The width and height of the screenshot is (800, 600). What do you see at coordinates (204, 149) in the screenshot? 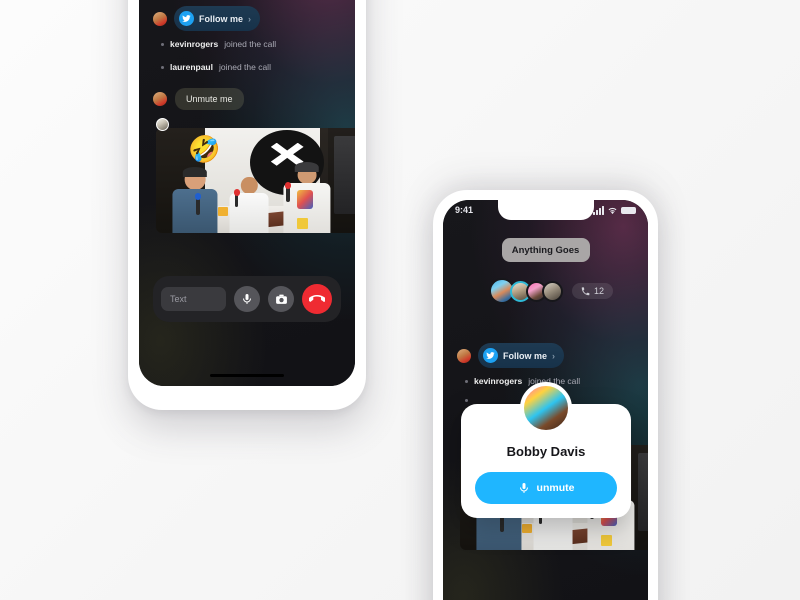
I see `reaction-emoji: 🤣` at bounding box center [204, 149].